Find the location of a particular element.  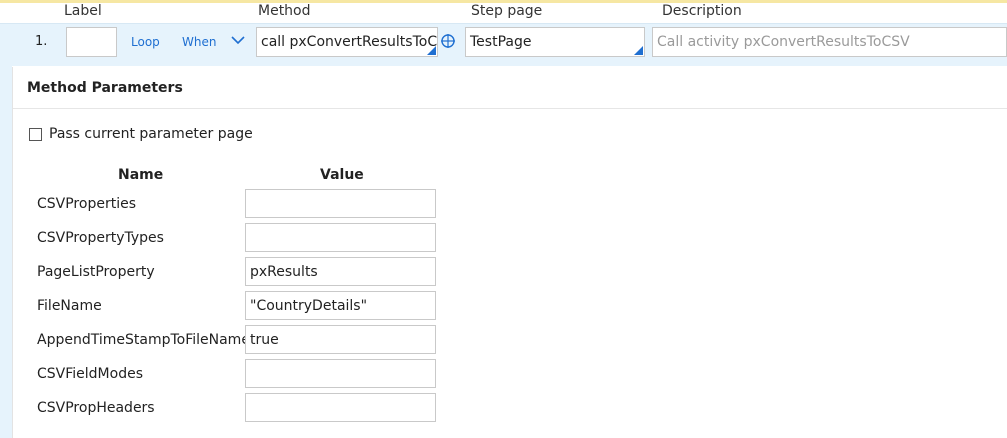

method-input: call pxConvertResultsToCSV is located at coordinates (347, 42).